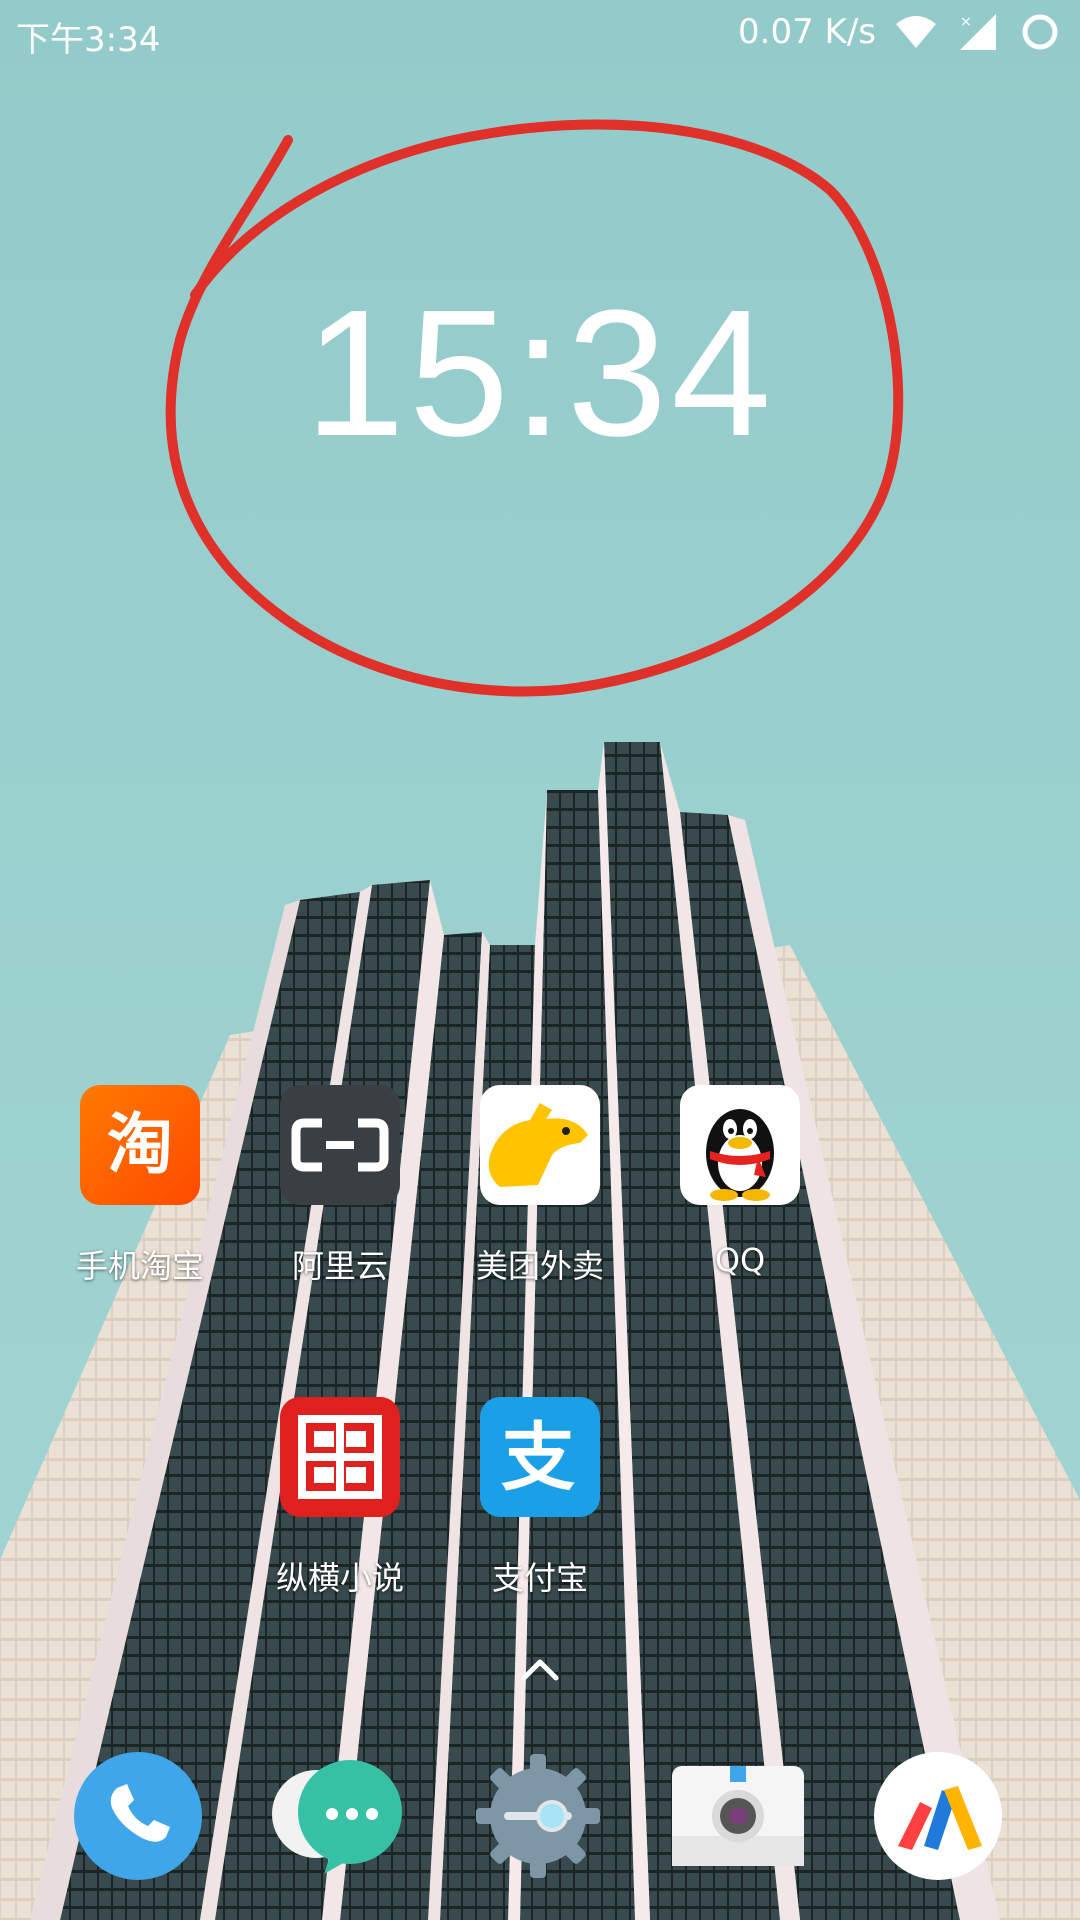 The width and height of the screenshot is (1080, 1920). What do you see at coordinates (340, 1145) in the screenshot?
I see `aliyun-icon` at bounding box center [340, 1145].